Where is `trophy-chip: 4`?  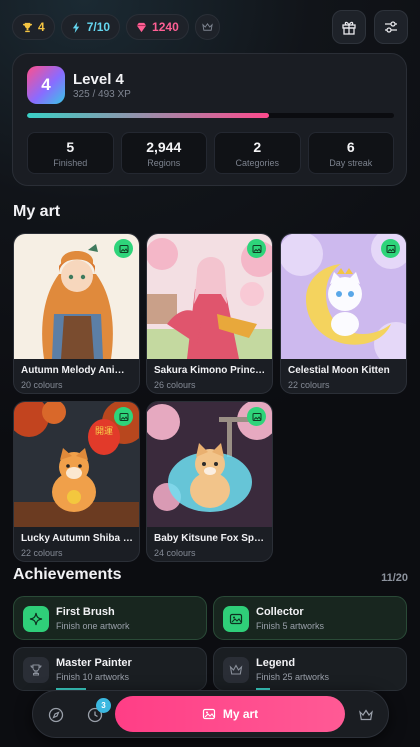 trophy-chip: 4 is located at coordinates (33, 27).